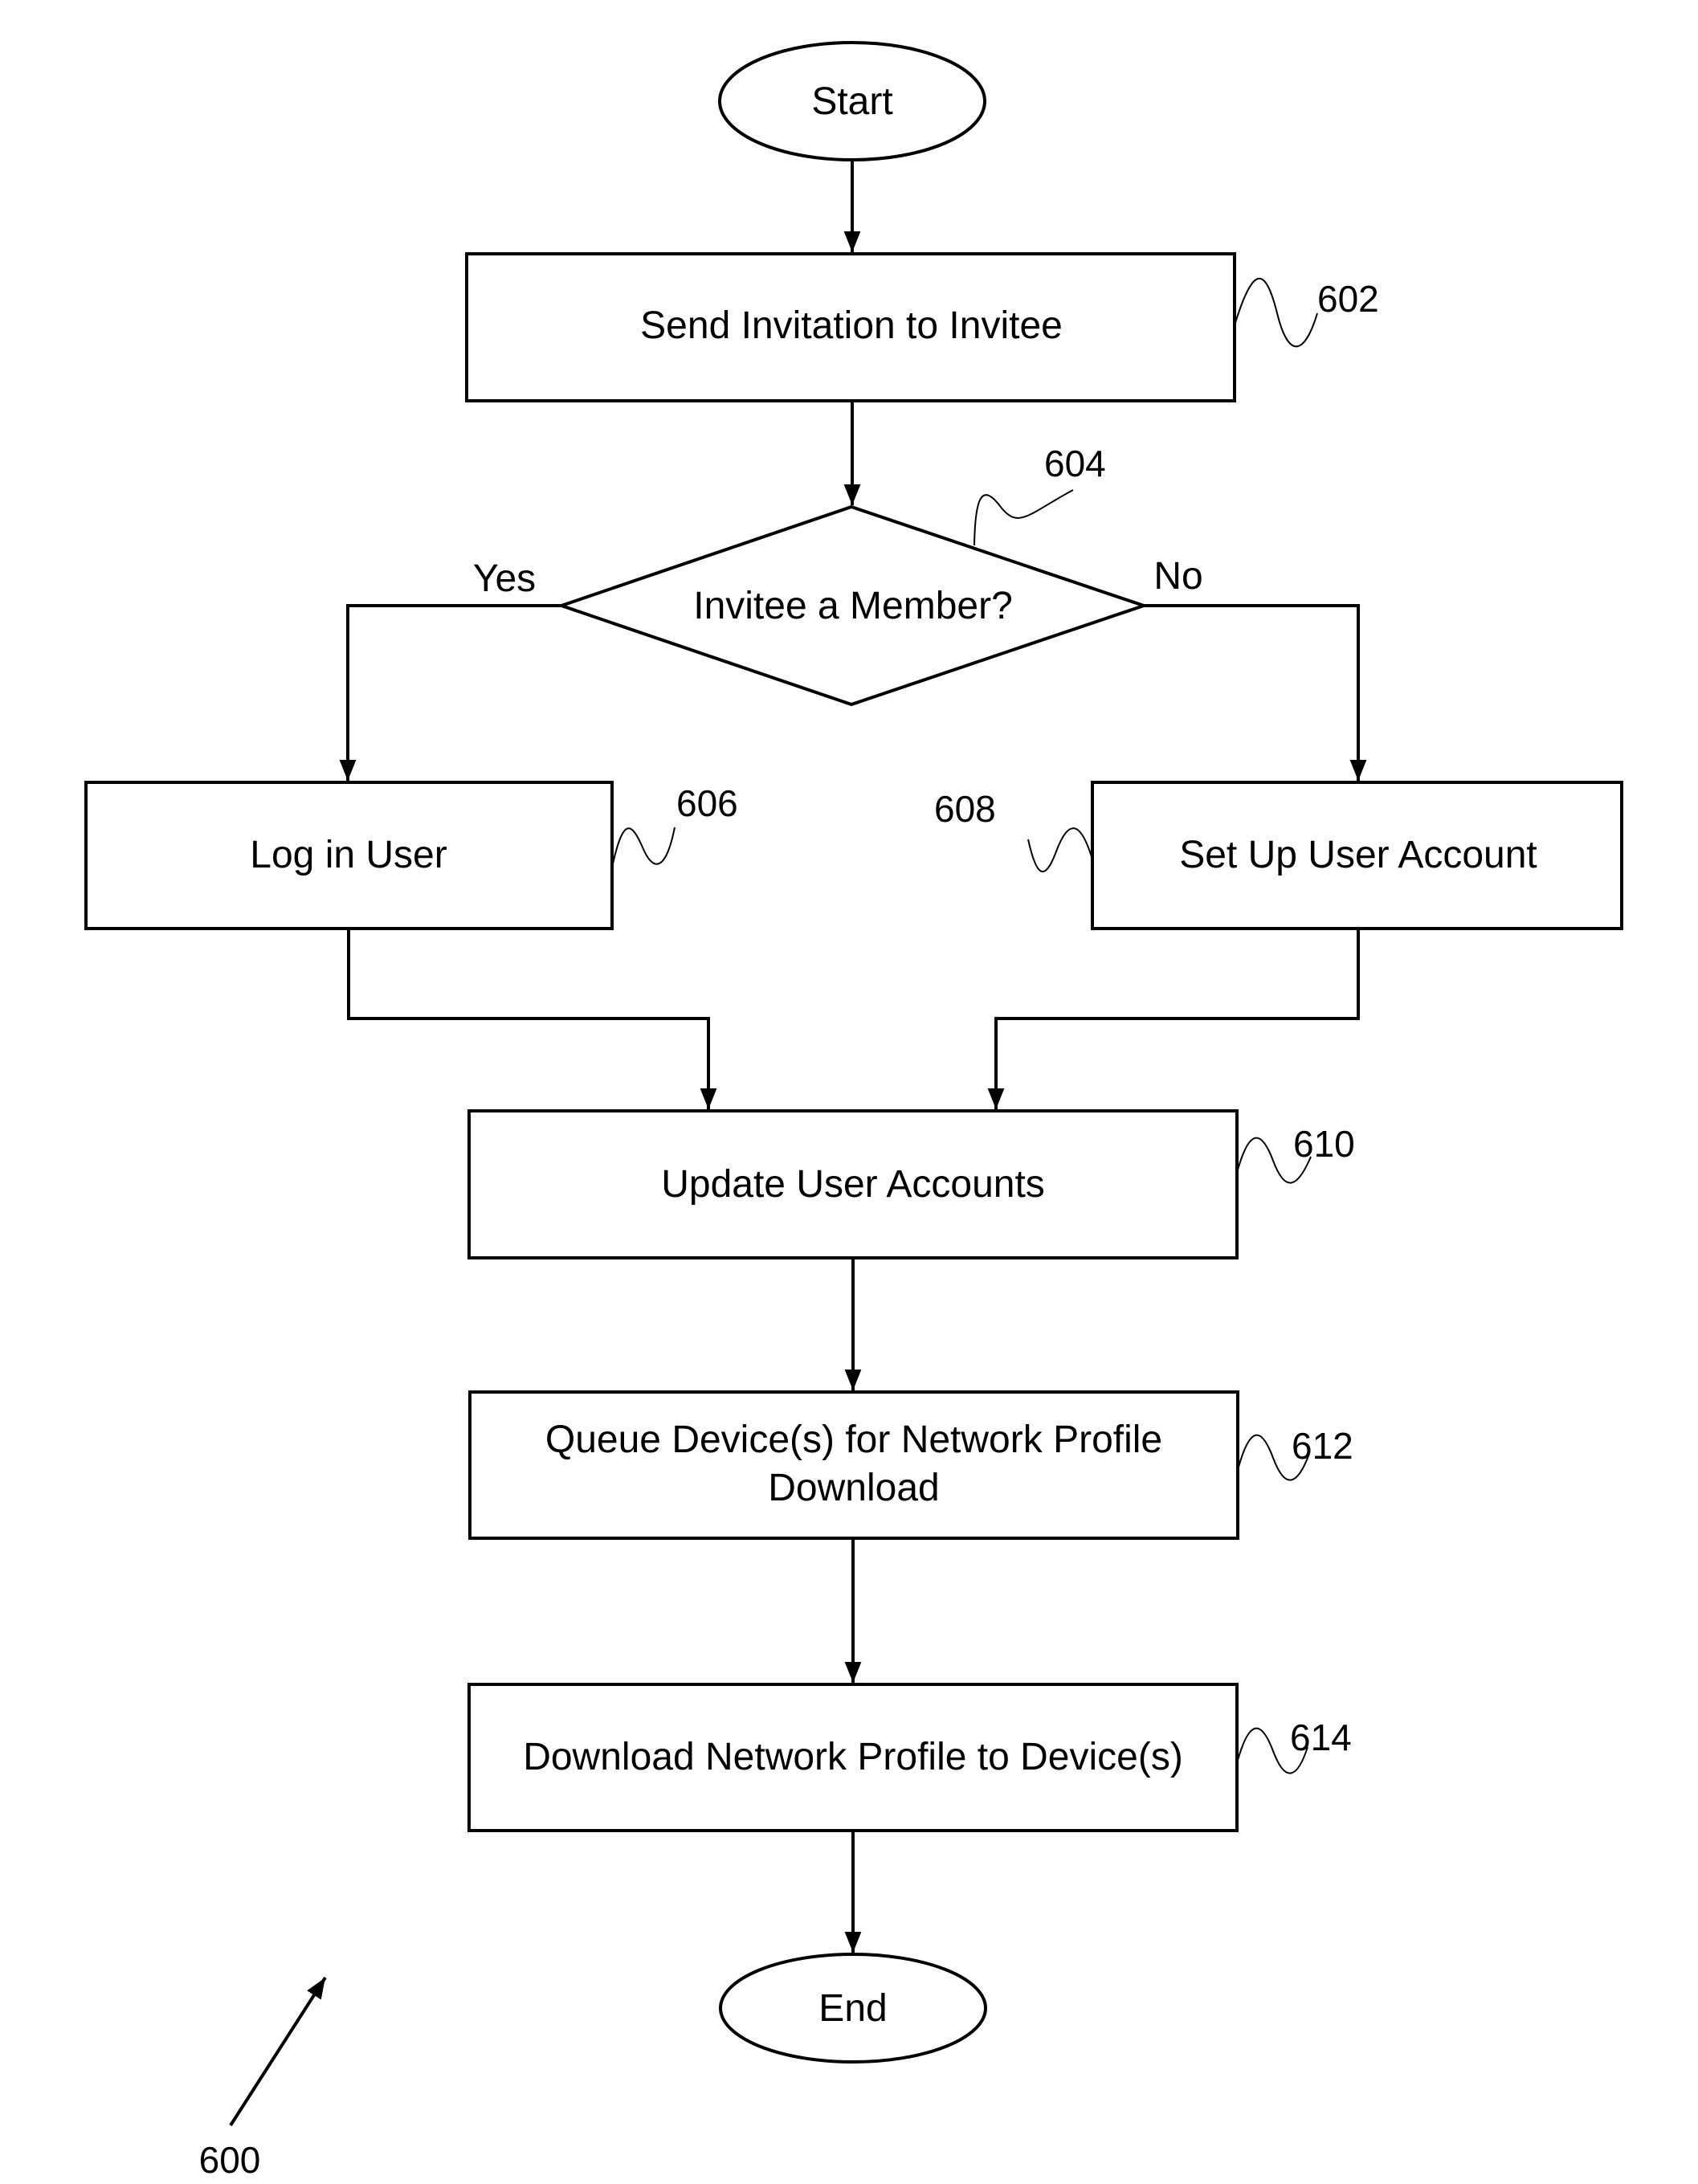 The width and height of the screenshot is (1698, 2184). I want to click on ref-604: 604, so click(1075, 463).